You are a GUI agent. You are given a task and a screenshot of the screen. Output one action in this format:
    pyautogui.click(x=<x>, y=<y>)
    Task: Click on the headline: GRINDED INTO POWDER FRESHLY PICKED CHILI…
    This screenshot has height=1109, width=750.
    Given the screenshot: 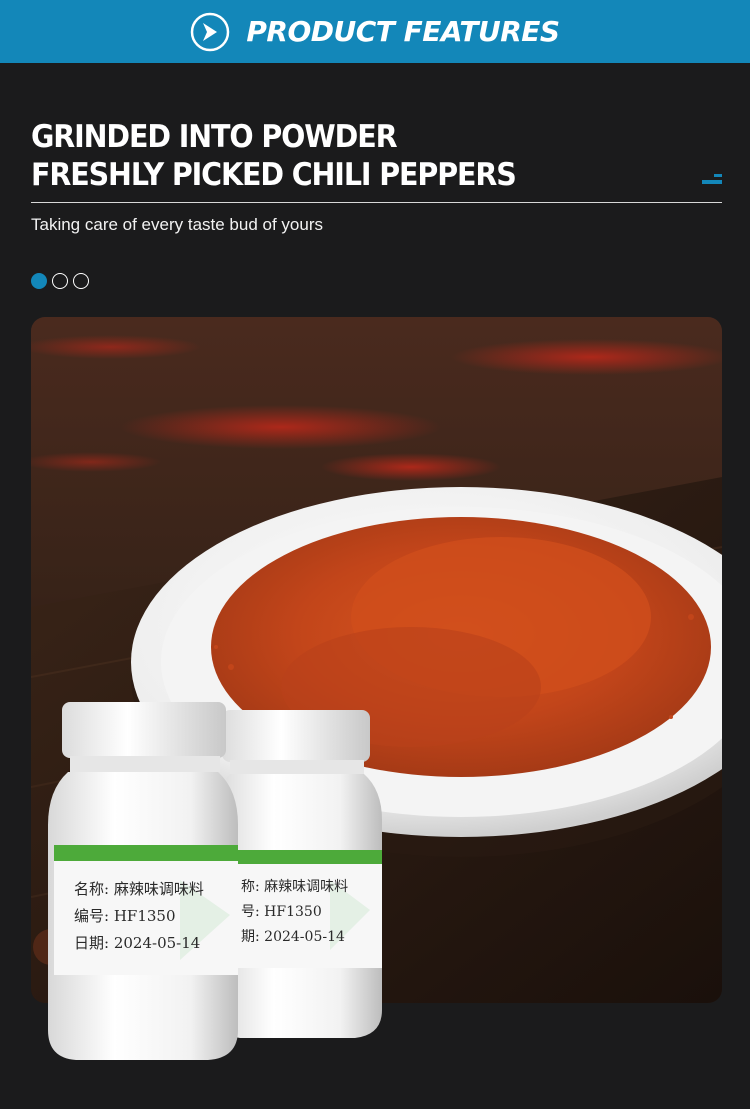 What is the action you would take?
    pyautogui.click(x=274, y=156)
    